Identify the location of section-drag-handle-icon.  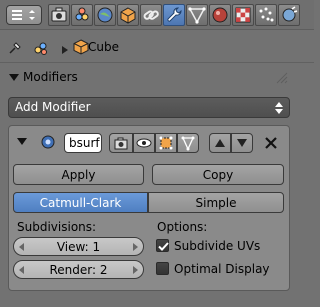
(281, 77).